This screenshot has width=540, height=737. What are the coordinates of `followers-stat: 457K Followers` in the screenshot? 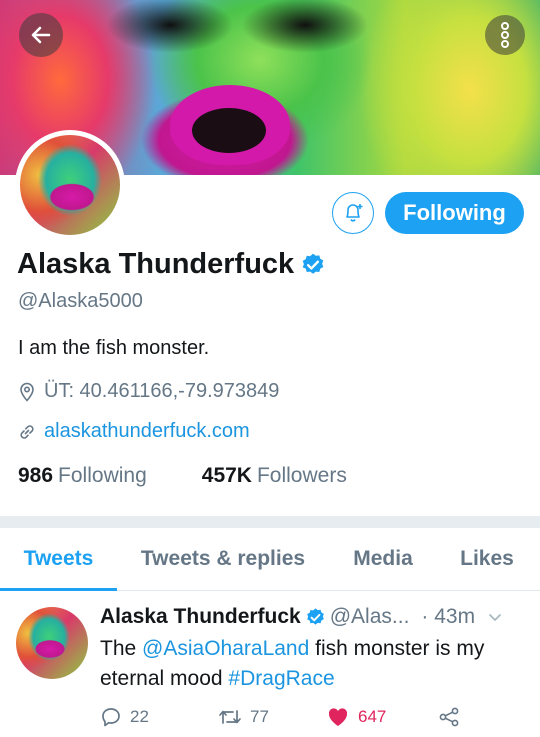 It's located at (274, 476).